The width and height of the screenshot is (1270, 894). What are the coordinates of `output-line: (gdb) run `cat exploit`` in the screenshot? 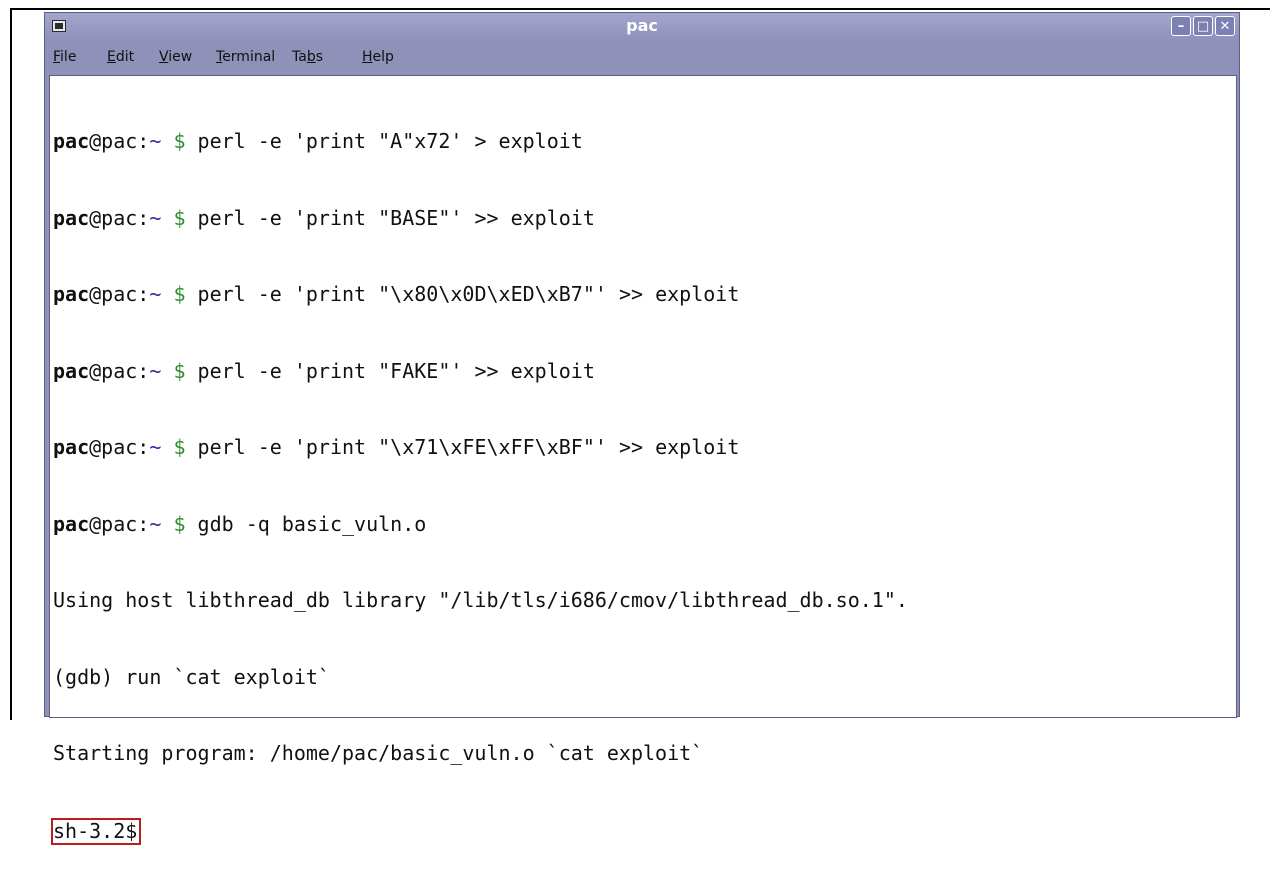 It's located at (191, 676).